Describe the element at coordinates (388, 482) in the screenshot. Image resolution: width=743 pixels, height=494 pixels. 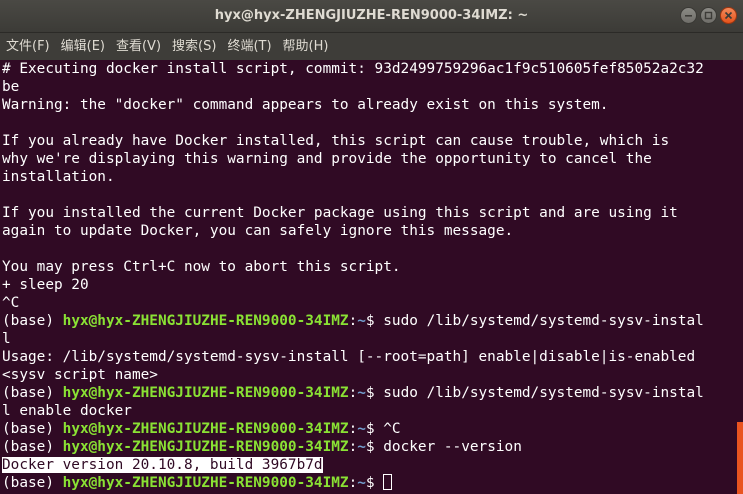
I see `text-cursor` at that location.